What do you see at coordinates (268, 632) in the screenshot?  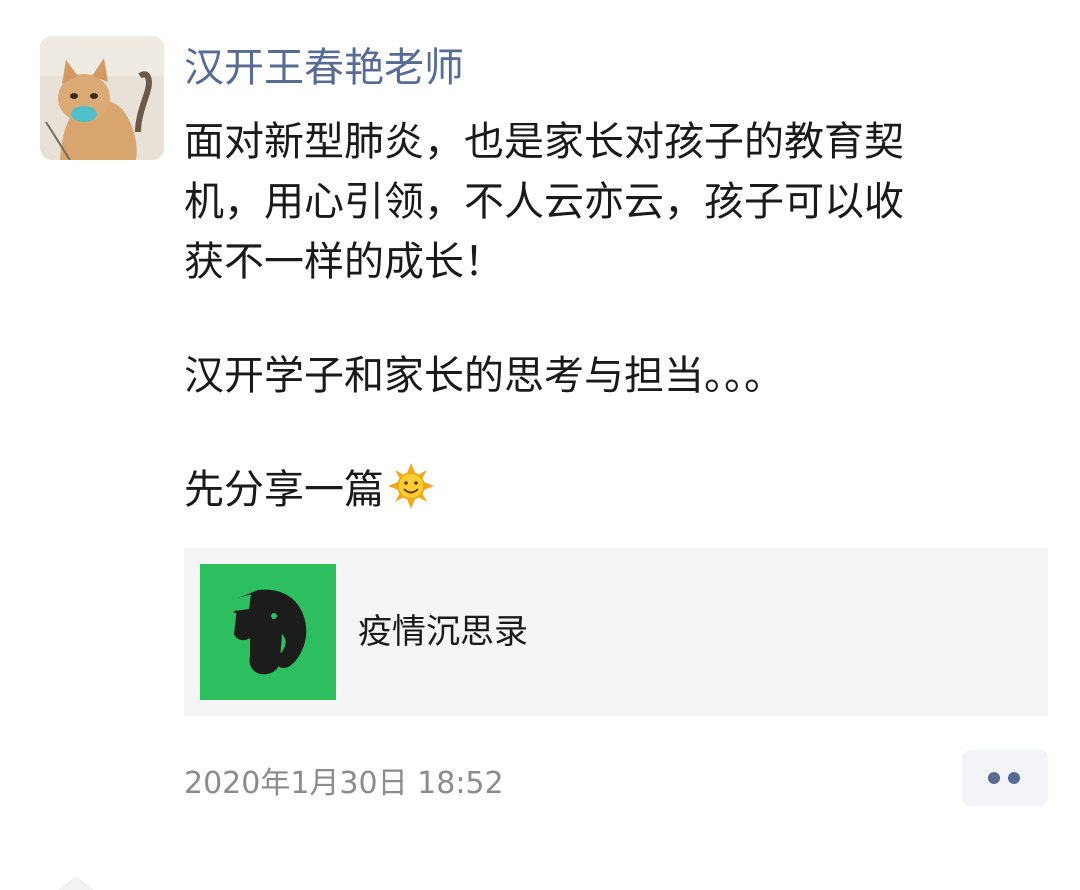 I see `evernote-elephant-icon` at bounding box center [268, 632].